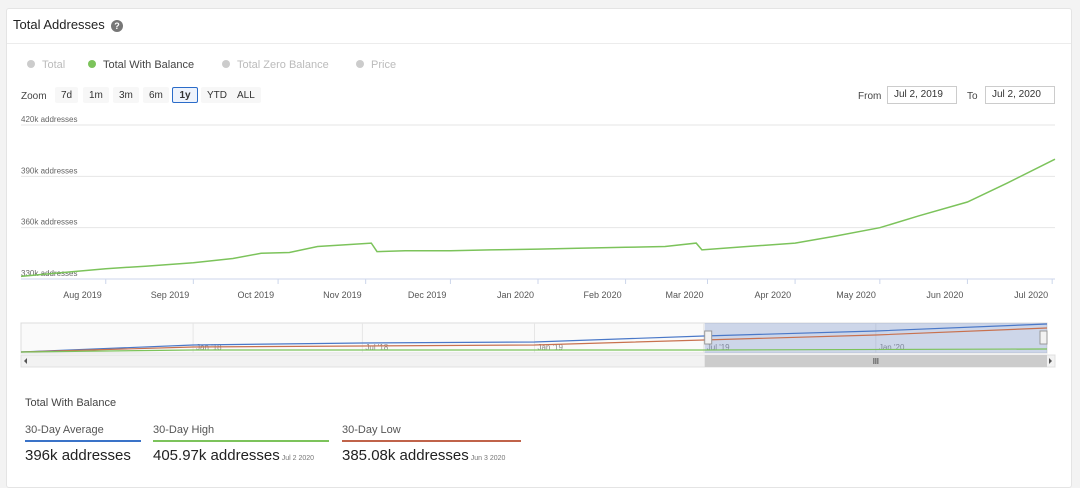  What do you see at coordinates (256, 295) in the screenshot?
I see `x-tick-label: Oct 2019` at bounding box center [256, 295].